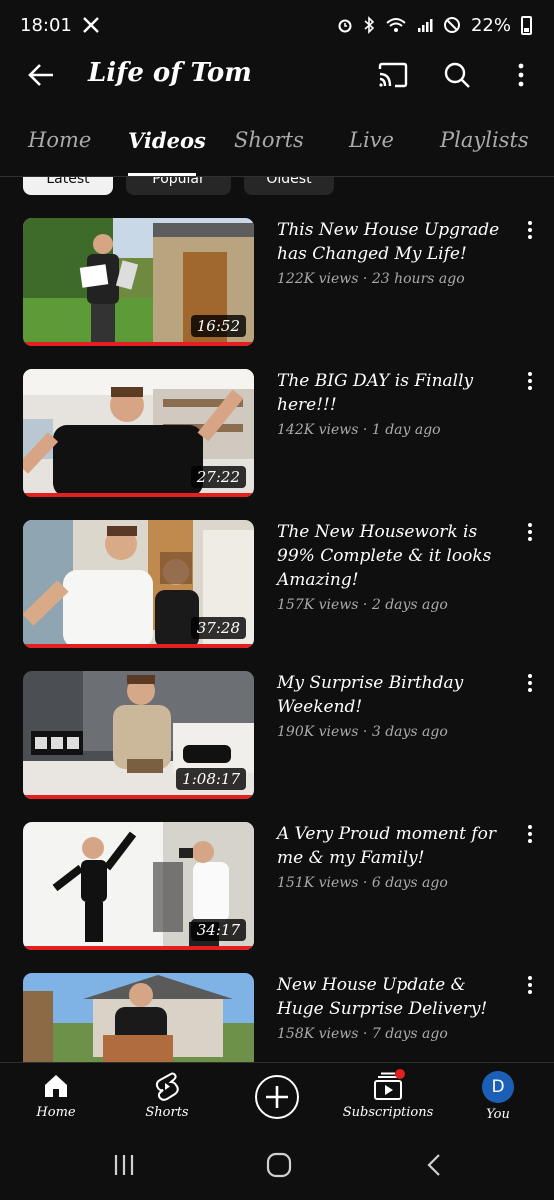 Image resolution: width=554 pixels, height=1200 pixels. Describe the element at coordinates (68, 186) in the screenshot. I see `chip-latest: Latest` at that location.